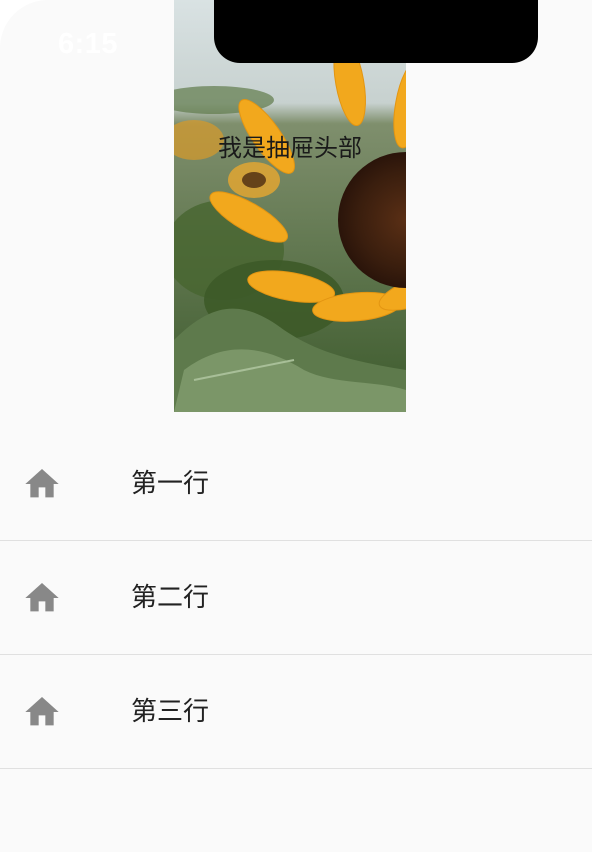 Image resolution: width=592 pixels, height=852 pixels. I want to click on drawer-item-label: 第三行, so click(170, 712).